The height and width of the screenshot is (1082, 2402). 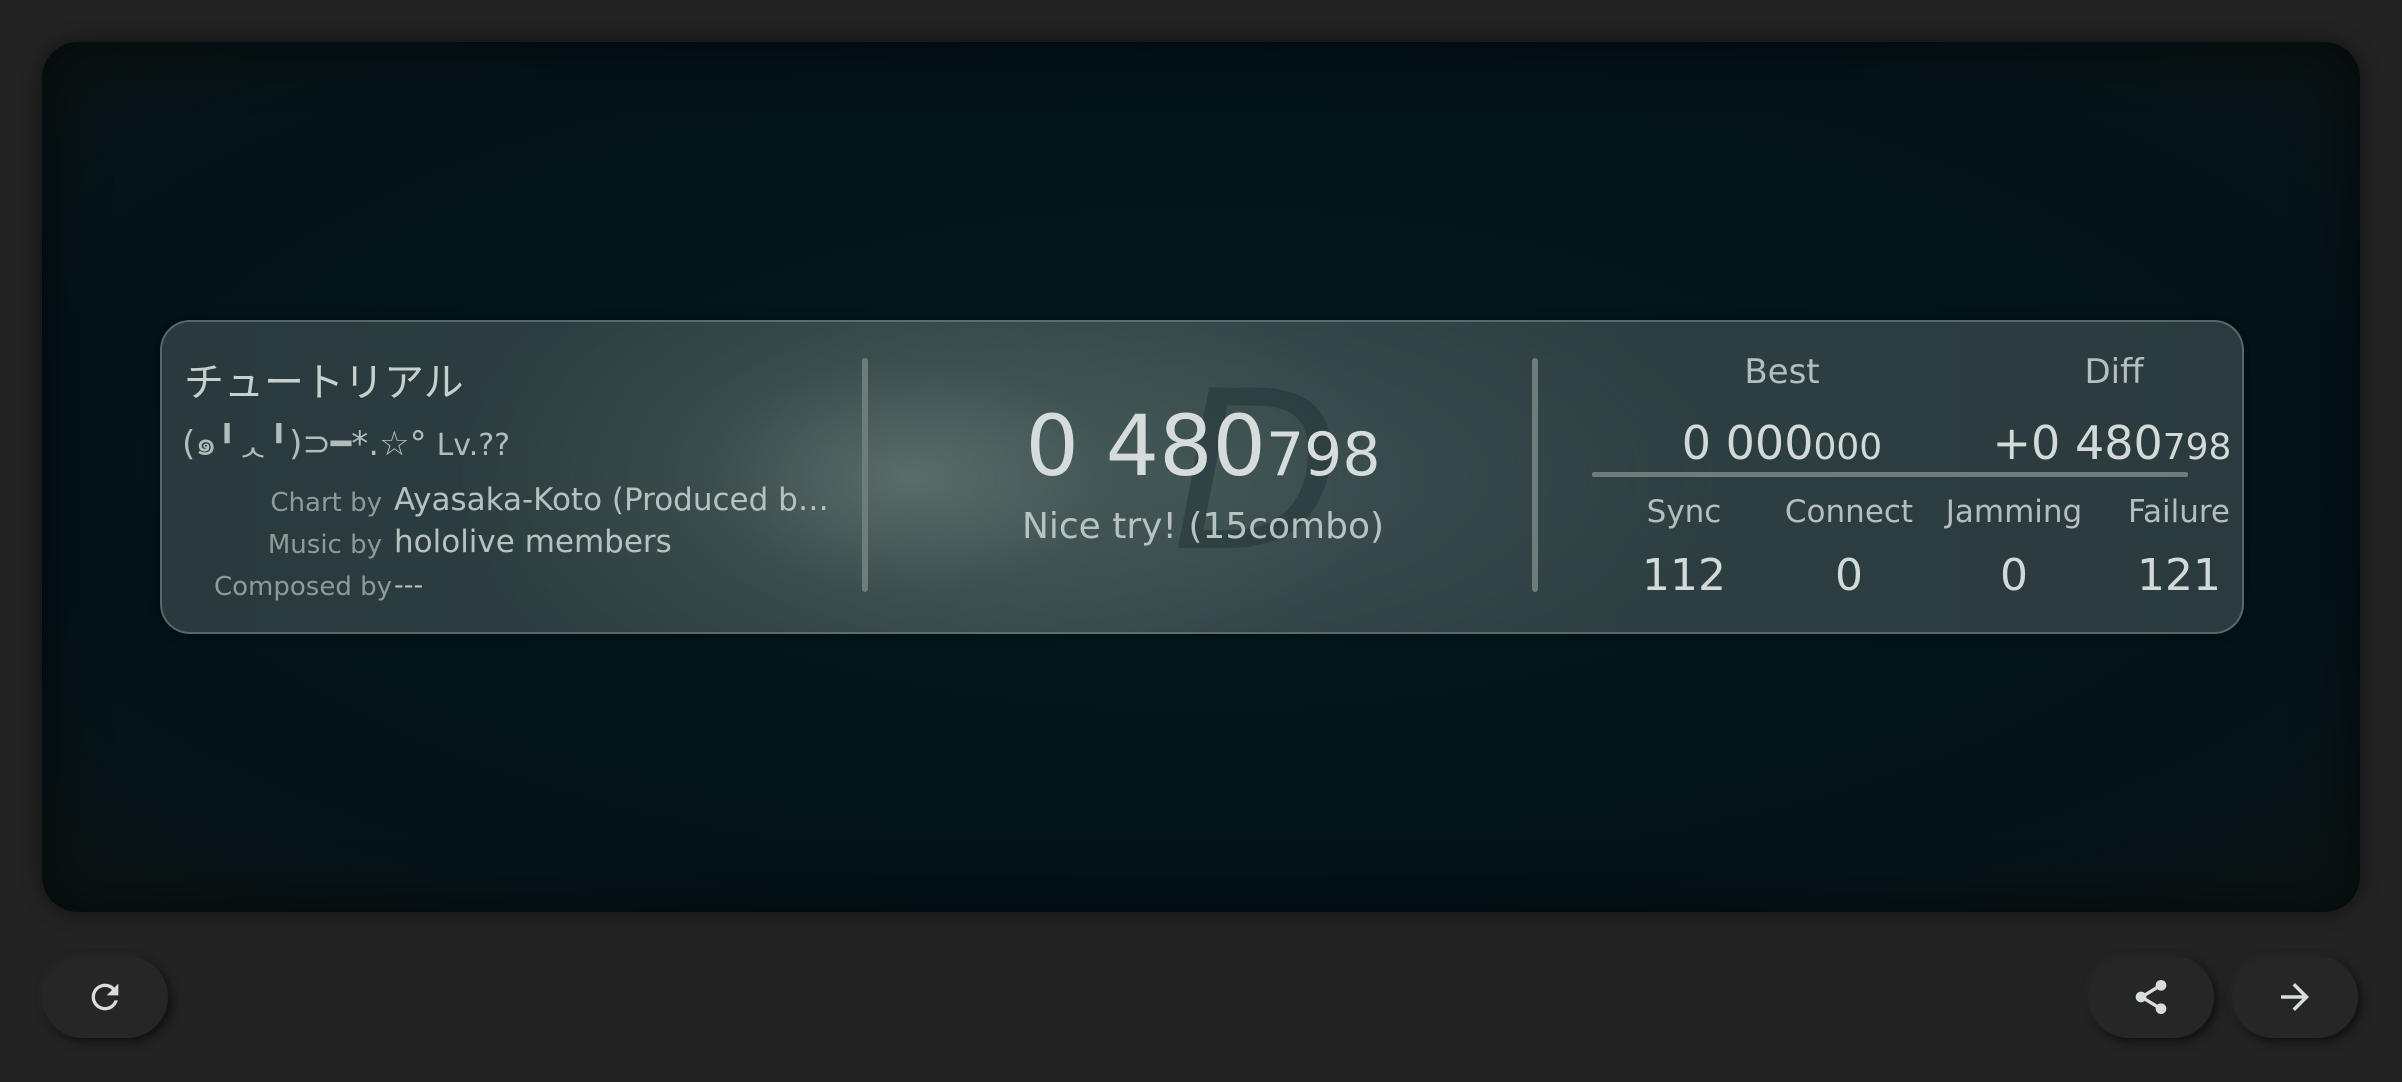 I want to click on diff-score: +0 480798, so click(x=2112, y=443).